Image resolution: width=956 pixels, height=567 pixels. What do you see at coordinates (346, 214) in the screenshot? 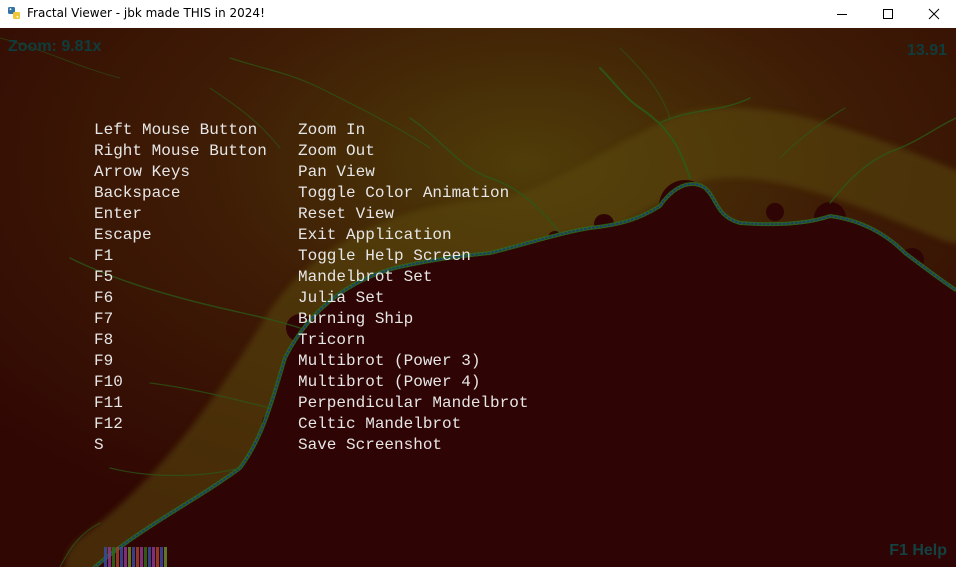
I see `help-action: Reset View` at bounding box center [346, 214].